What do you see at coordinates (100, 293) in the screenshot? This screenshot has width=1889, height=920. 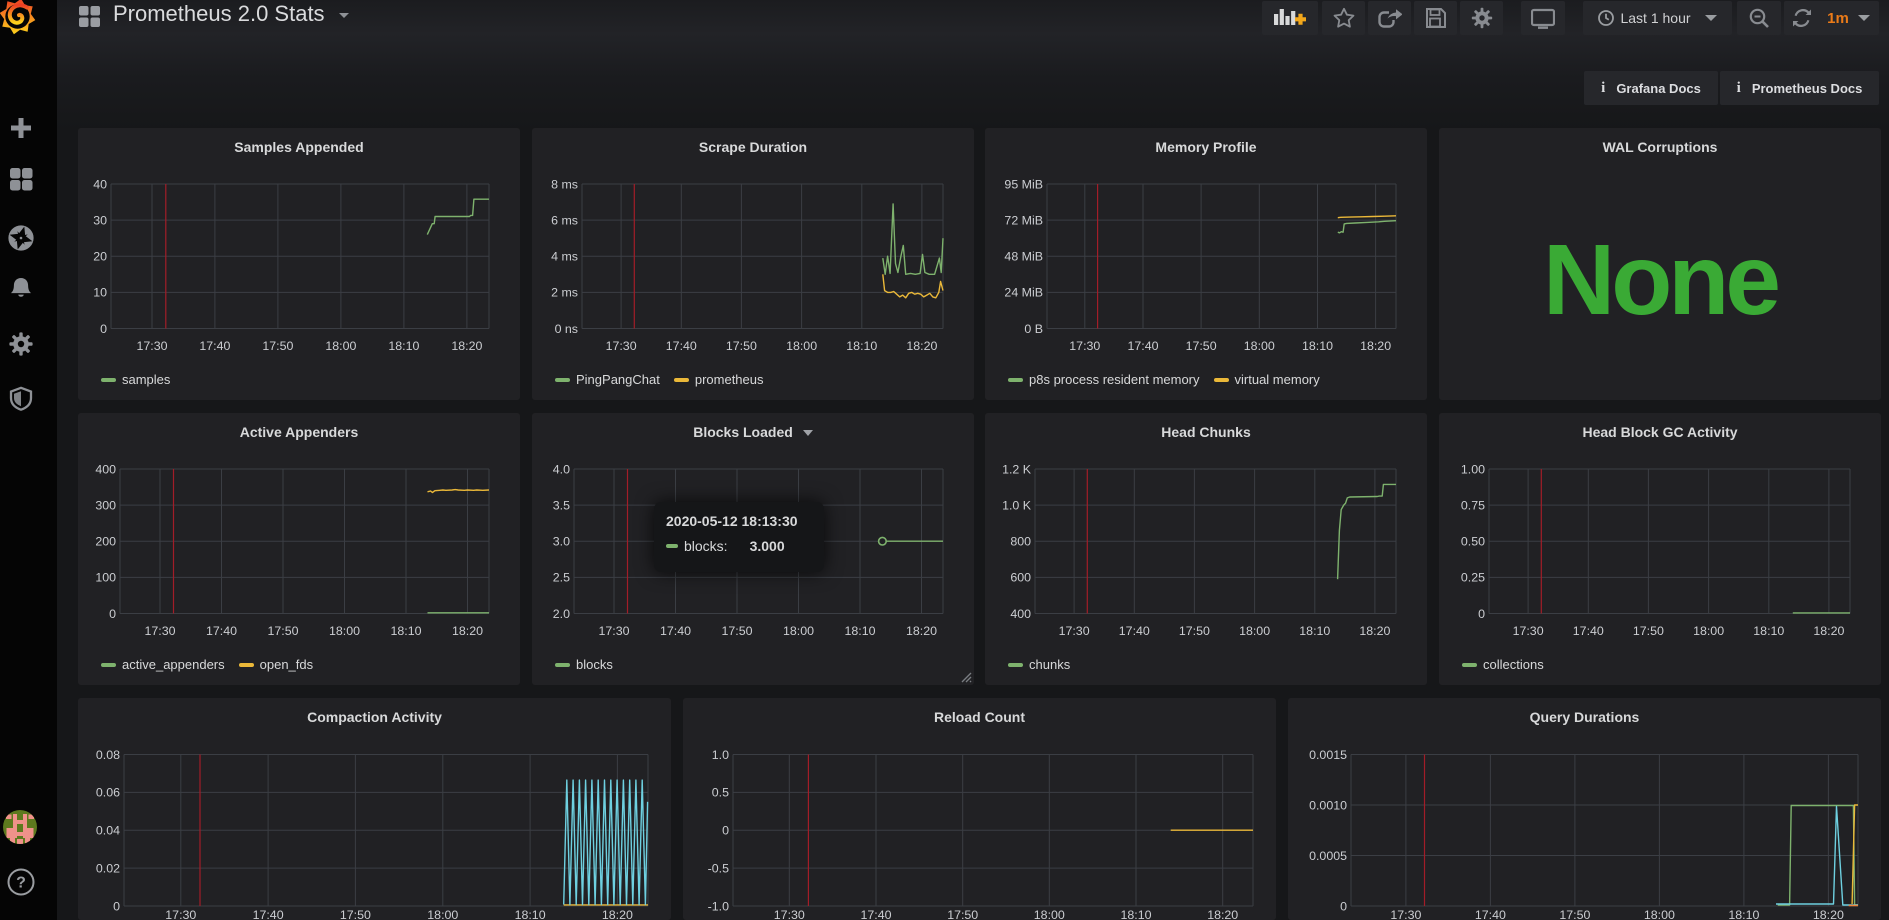 I see `svg-text: 10` at bounding box center [100, 293].